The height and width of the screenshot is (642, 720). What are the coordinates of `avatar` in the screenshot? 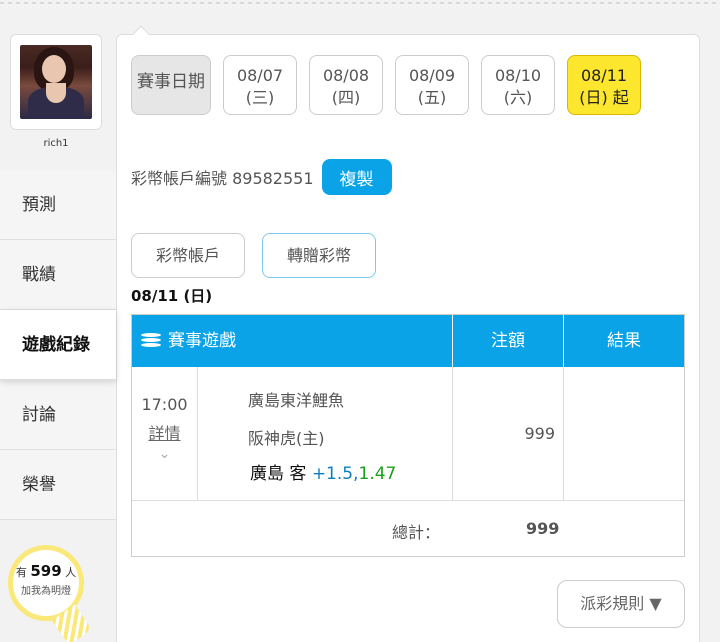 It's located at (56, 82).